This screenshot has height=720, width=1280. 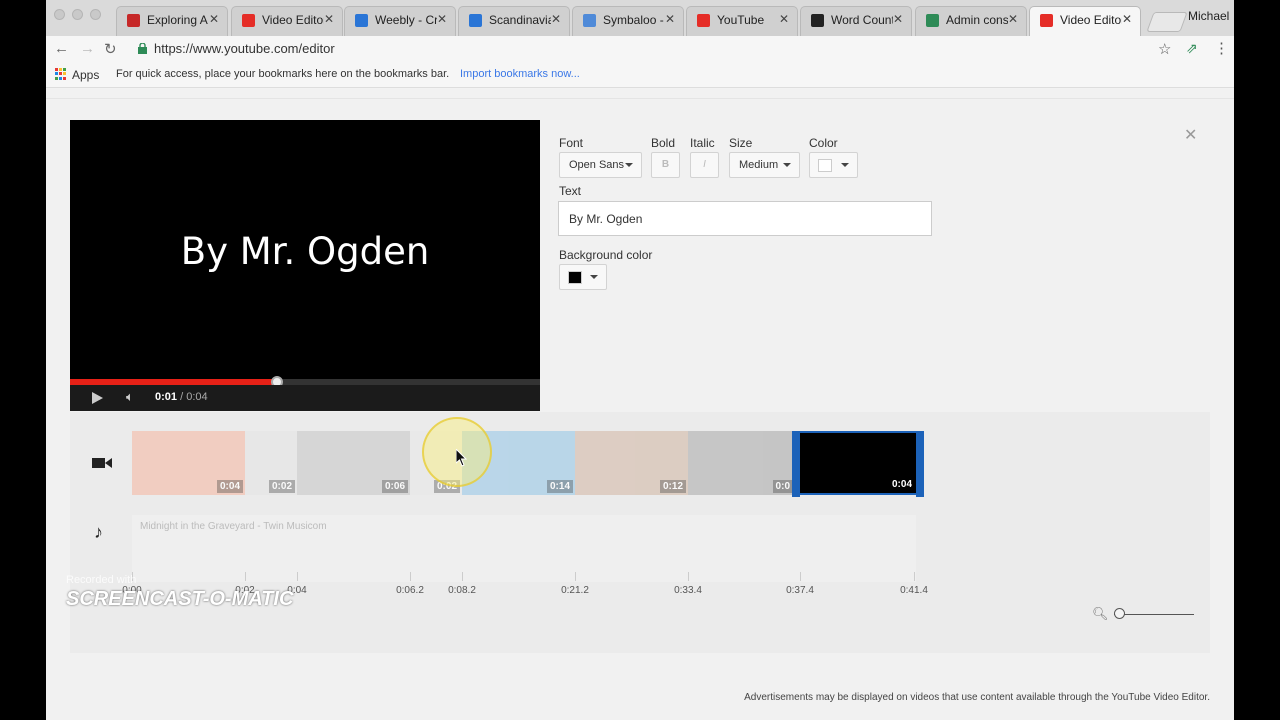 What do you see at coordinates (759, 165) in the screenshot?
I see `size-value: Medium` at bounding box center [759, 165].